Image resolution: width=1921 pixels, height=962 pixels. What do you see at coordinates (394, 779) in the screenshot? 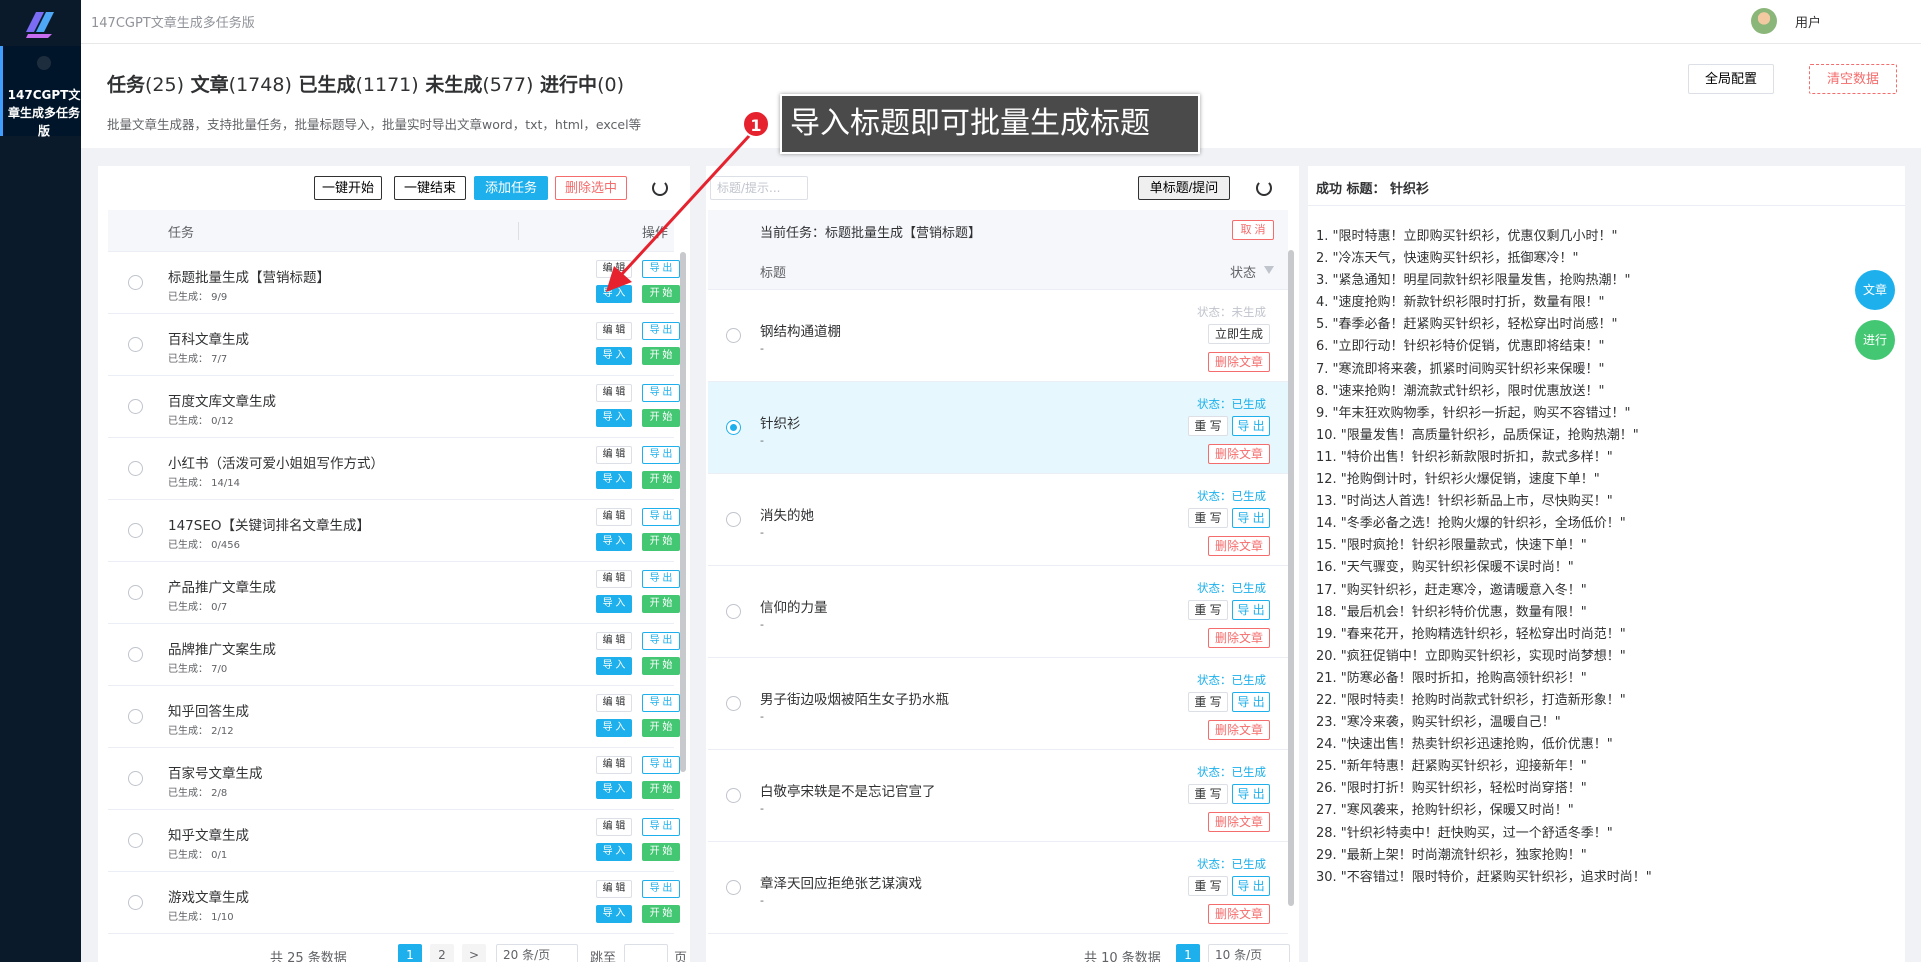
I see `task-row: 百家号文章生成 已生成： 2/8 编 辑导 出导 入开 始` at bounding box center [394, 779].